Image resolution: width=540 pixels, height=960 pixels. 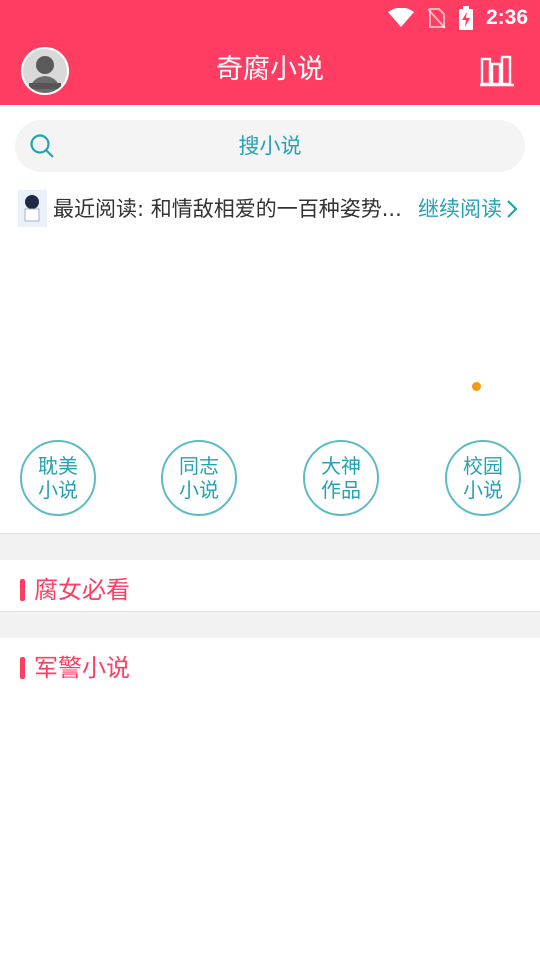 What do you see at coordinates (436, 18) in the screenshot?
I see `no-sim-icon` at bounding box center [436, 18].